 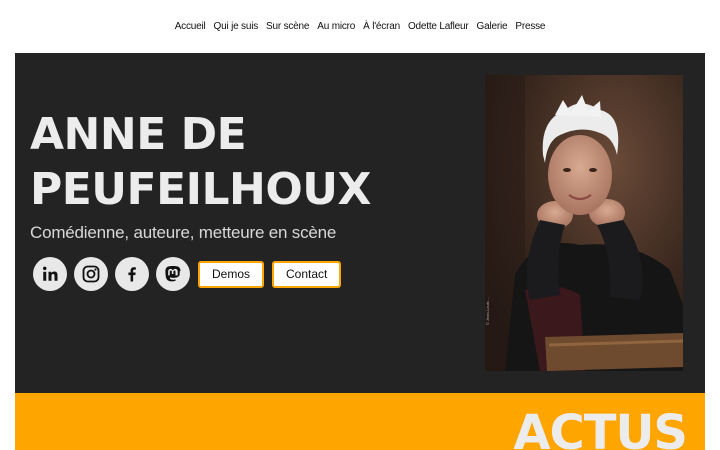 I want to click on news-section: ACTUS, so click(x=360, y=421).